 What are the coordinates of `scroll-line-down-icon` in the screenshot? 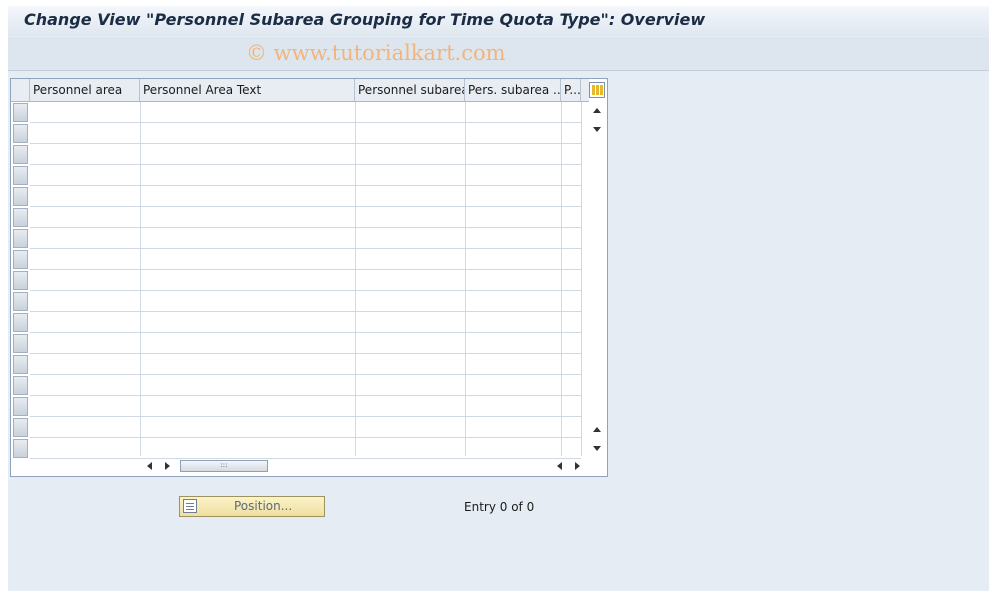 It's located at (597, 129).